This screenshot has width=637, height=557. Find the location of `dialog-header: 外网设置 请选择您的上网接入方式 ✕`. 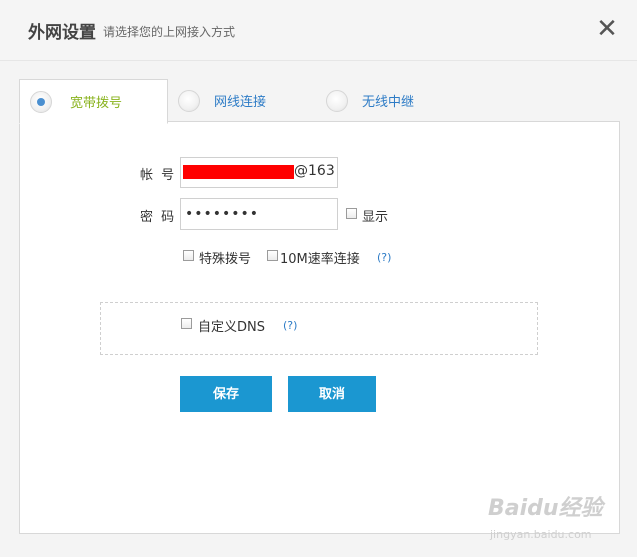

dialog-header: 外网设置 请选择您的上网接入方式 ✕ is located at coordinates (318, 30).